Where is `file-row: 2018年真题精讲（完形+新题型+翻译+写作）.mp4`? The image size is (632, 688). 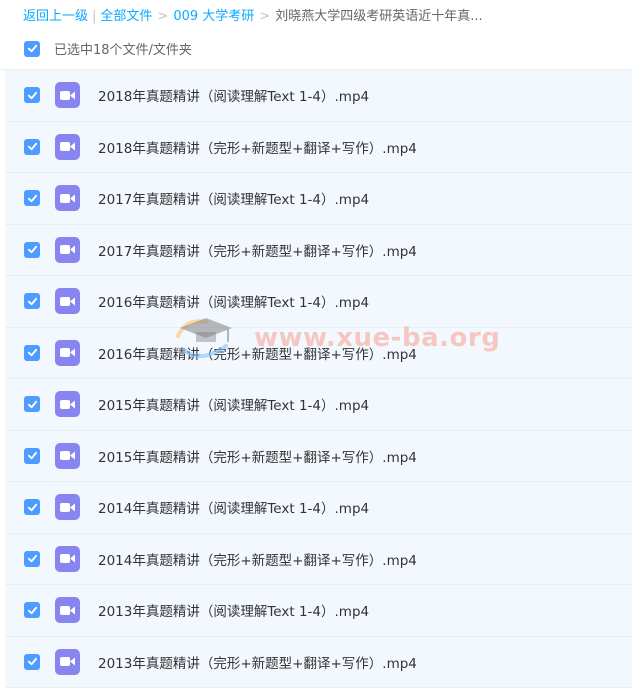
file-row: 2018年真题精讲（完形+新题型+翻译+写作）.mp4 is located at coordinates (318, 148).